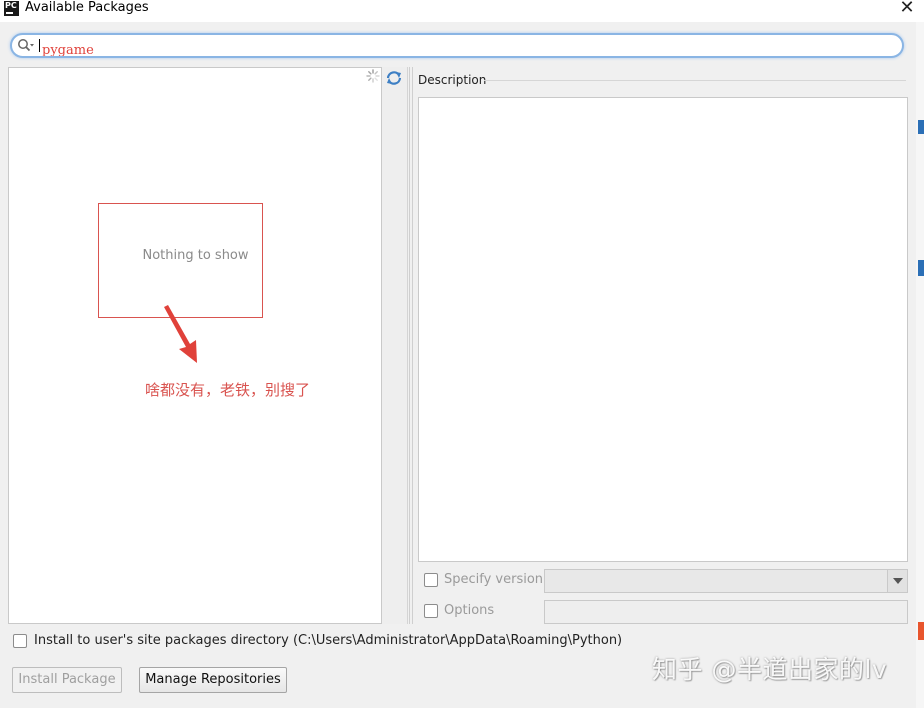 The image size is (924, 708). I want to click on description-label: Description, so click(452, 80).